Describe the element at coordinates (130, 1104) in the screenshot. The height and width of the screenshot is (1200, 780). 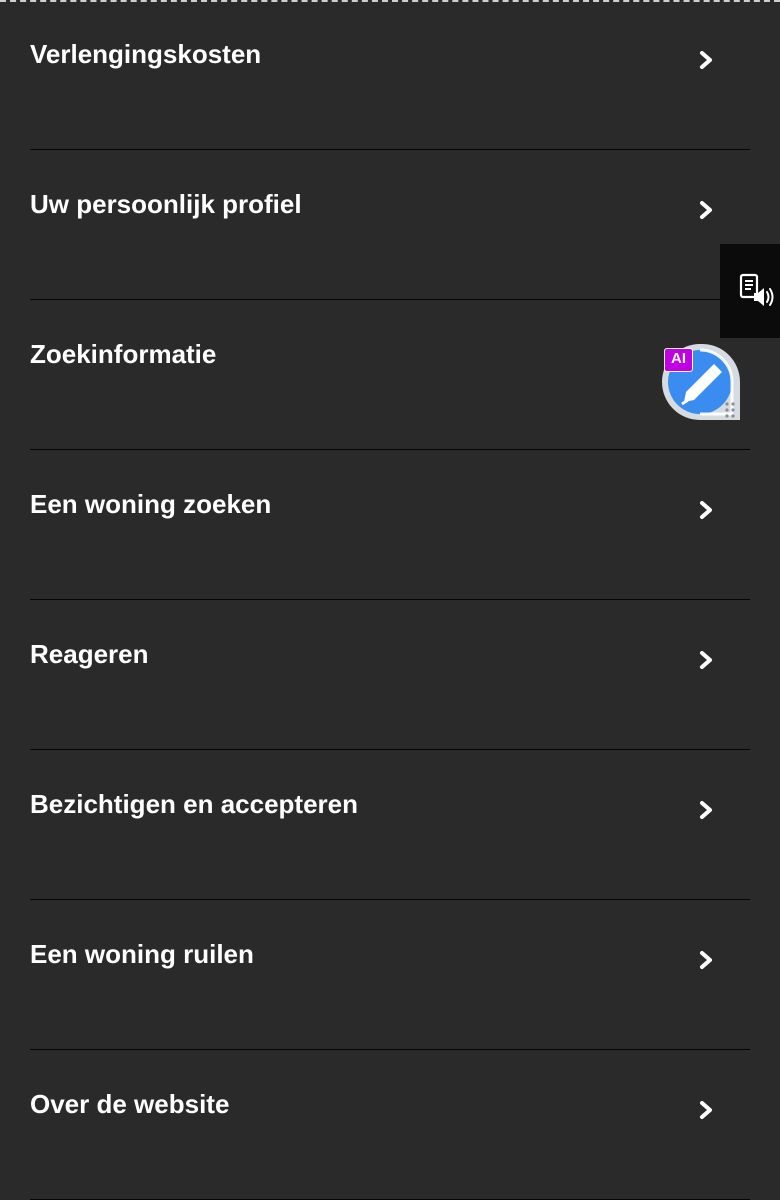
I see `menu-item-label: Over de website` at that location.